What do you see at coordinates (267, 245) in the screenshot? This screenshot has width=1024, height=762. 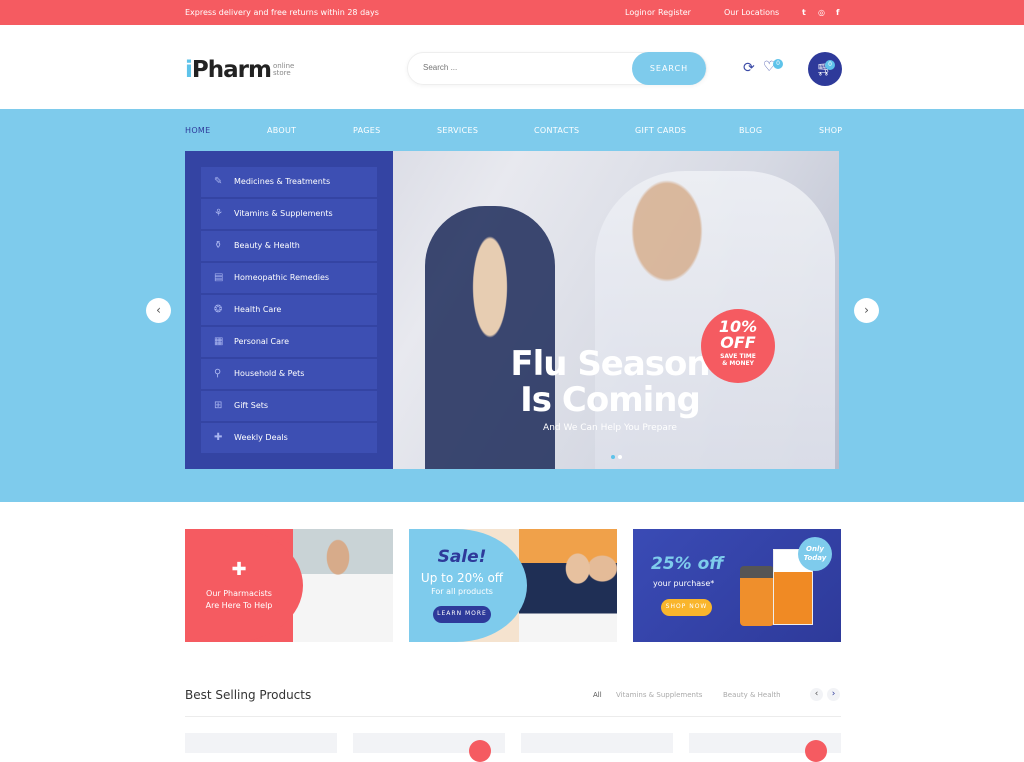 I see `category-label: Beauty & Health` at bounding box center [267, 245].